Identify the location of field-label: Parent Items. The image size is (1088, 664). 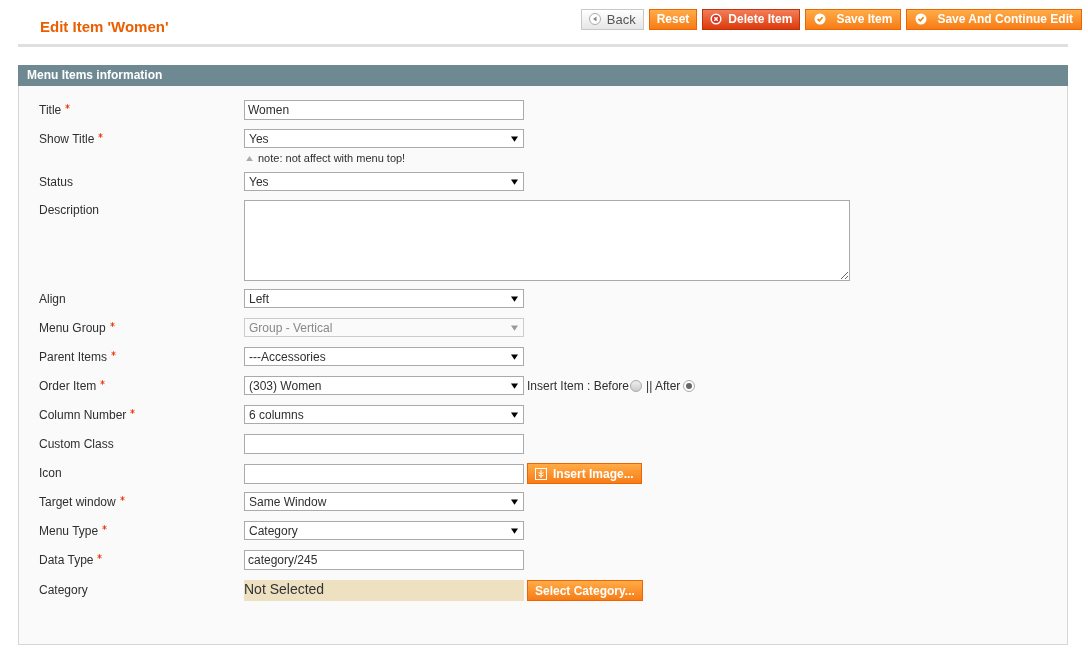
(73, 357).